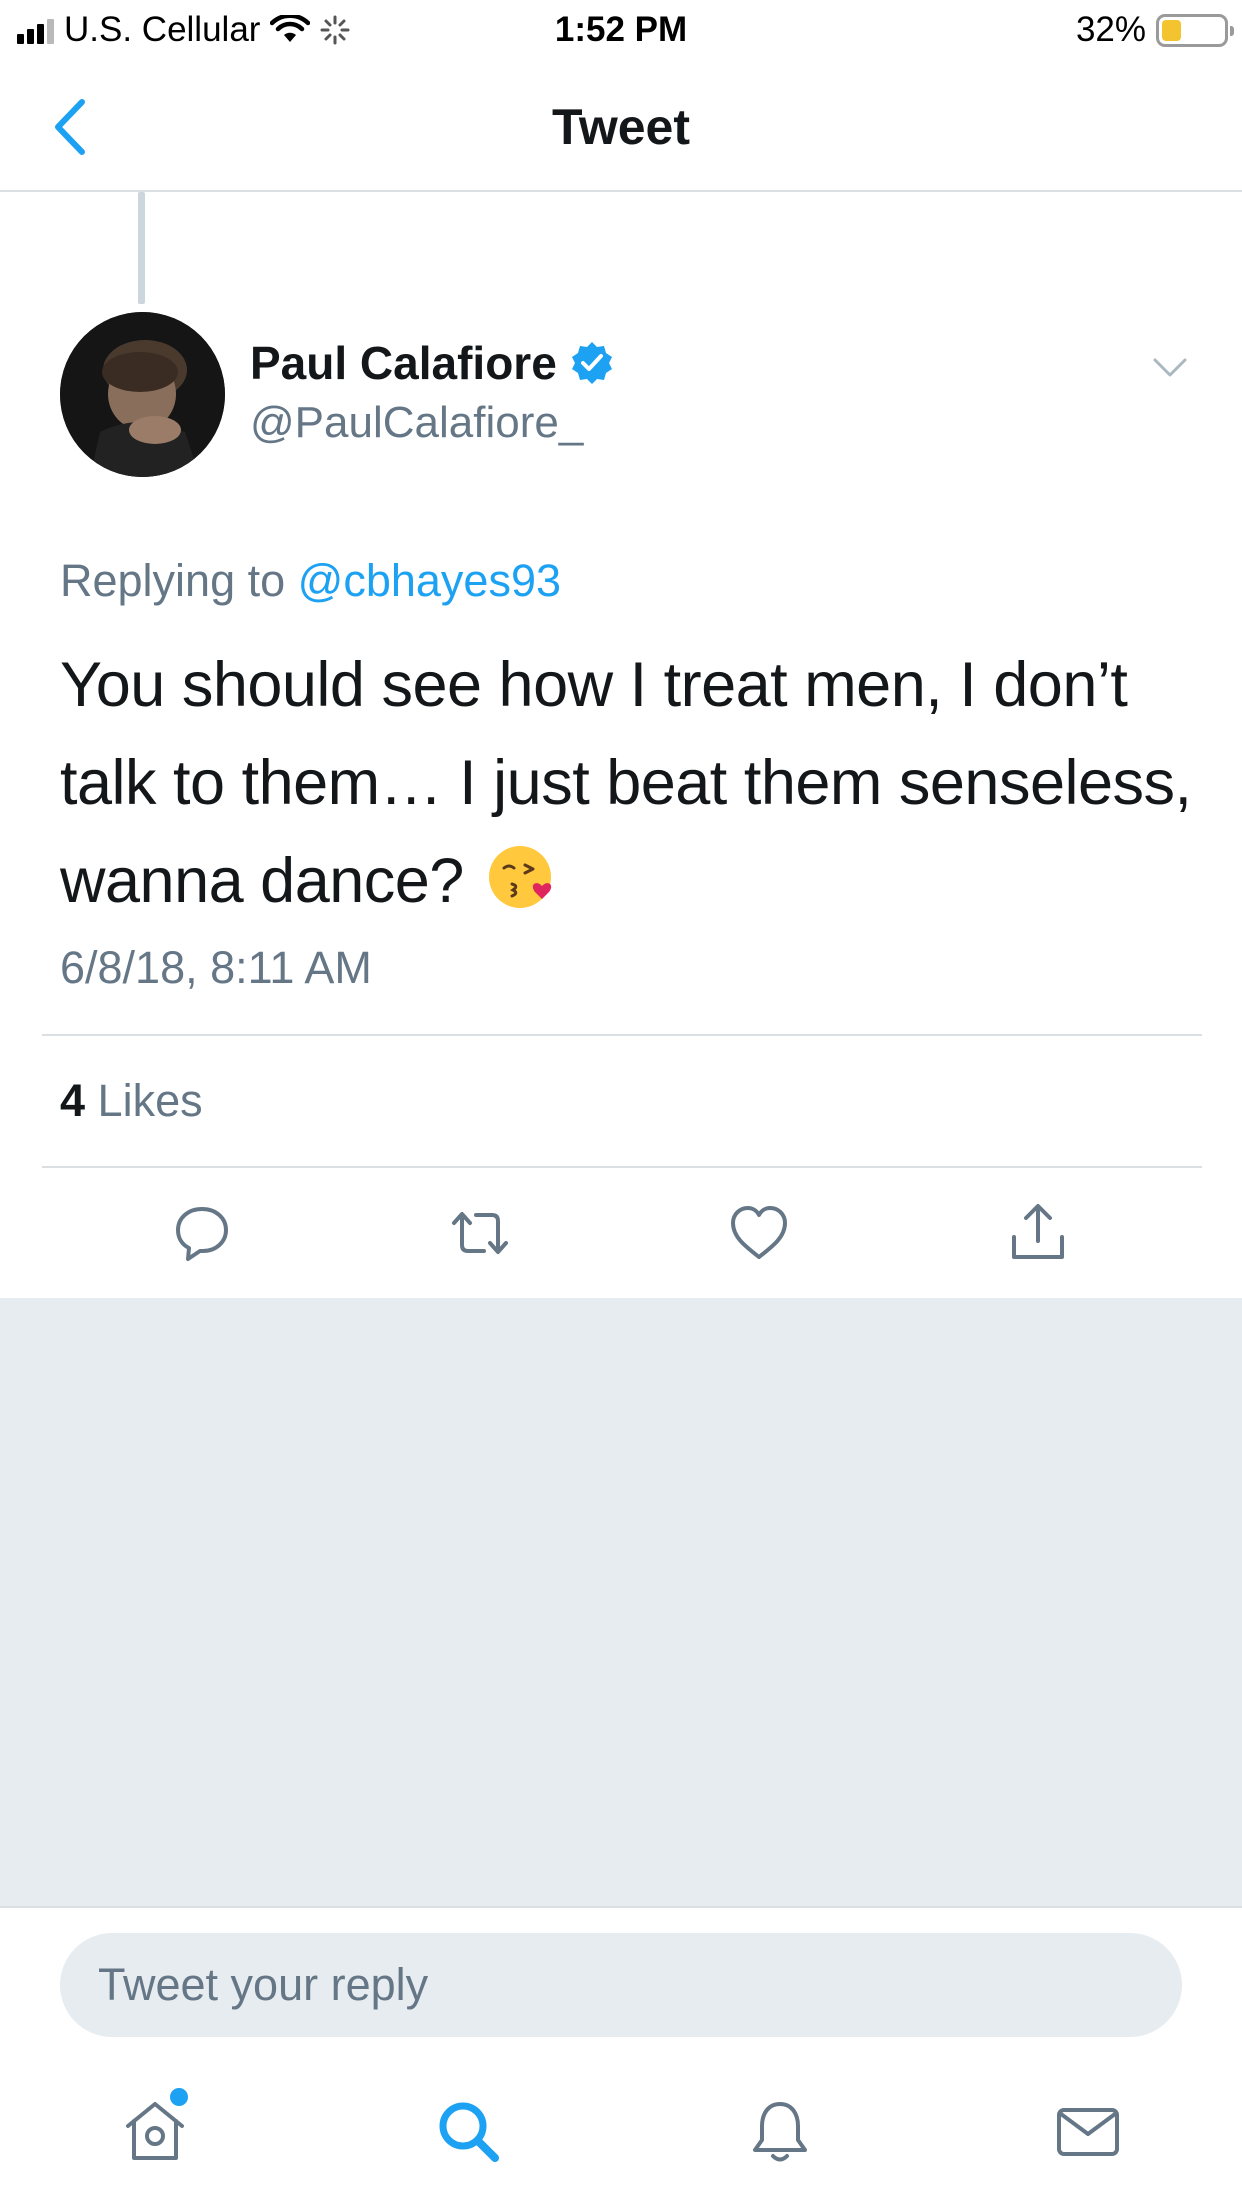 The width and height of the screenshot is (1242, 2208). What do you see at coordinates (73, 1100) in the screenshot?
I see `likes-number: 4` at bounding box center [73, 1100].